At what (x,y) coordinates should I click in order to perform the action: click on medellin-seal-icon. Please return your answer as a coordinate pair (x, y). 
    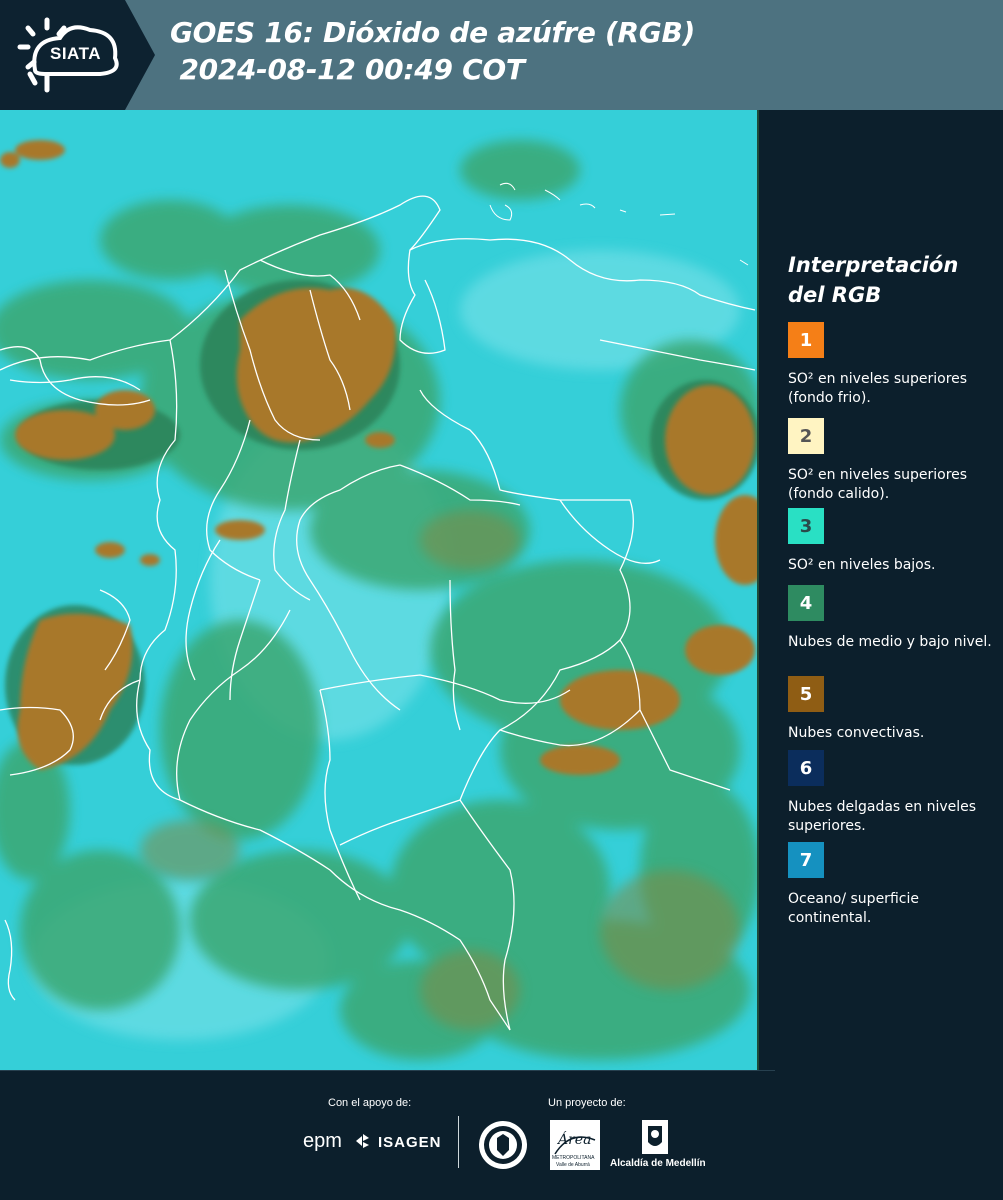
    Looking at the image, I should click on (503, 1147).